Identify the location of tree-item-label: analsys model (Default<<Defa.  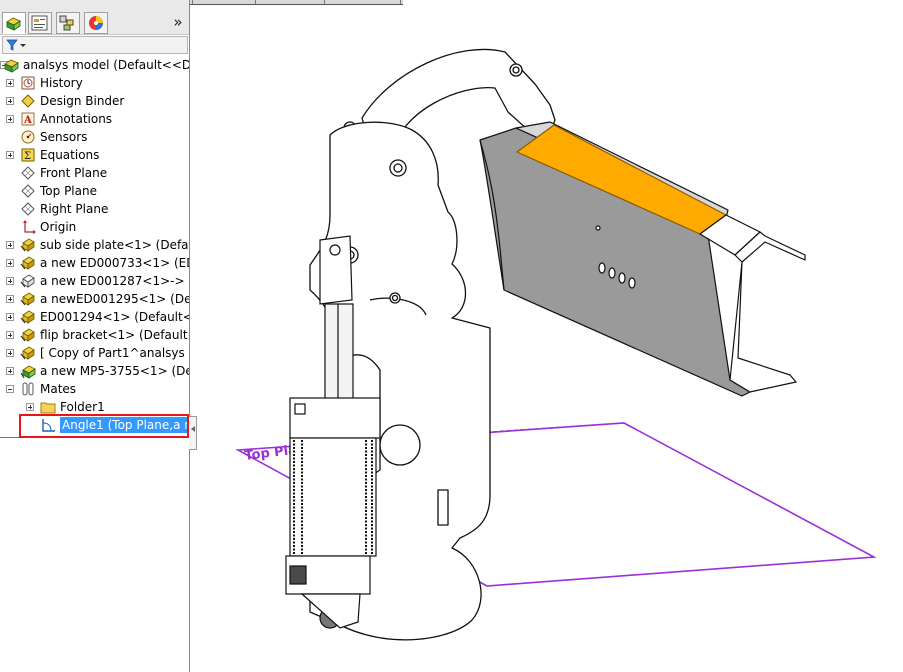
(106, 65).